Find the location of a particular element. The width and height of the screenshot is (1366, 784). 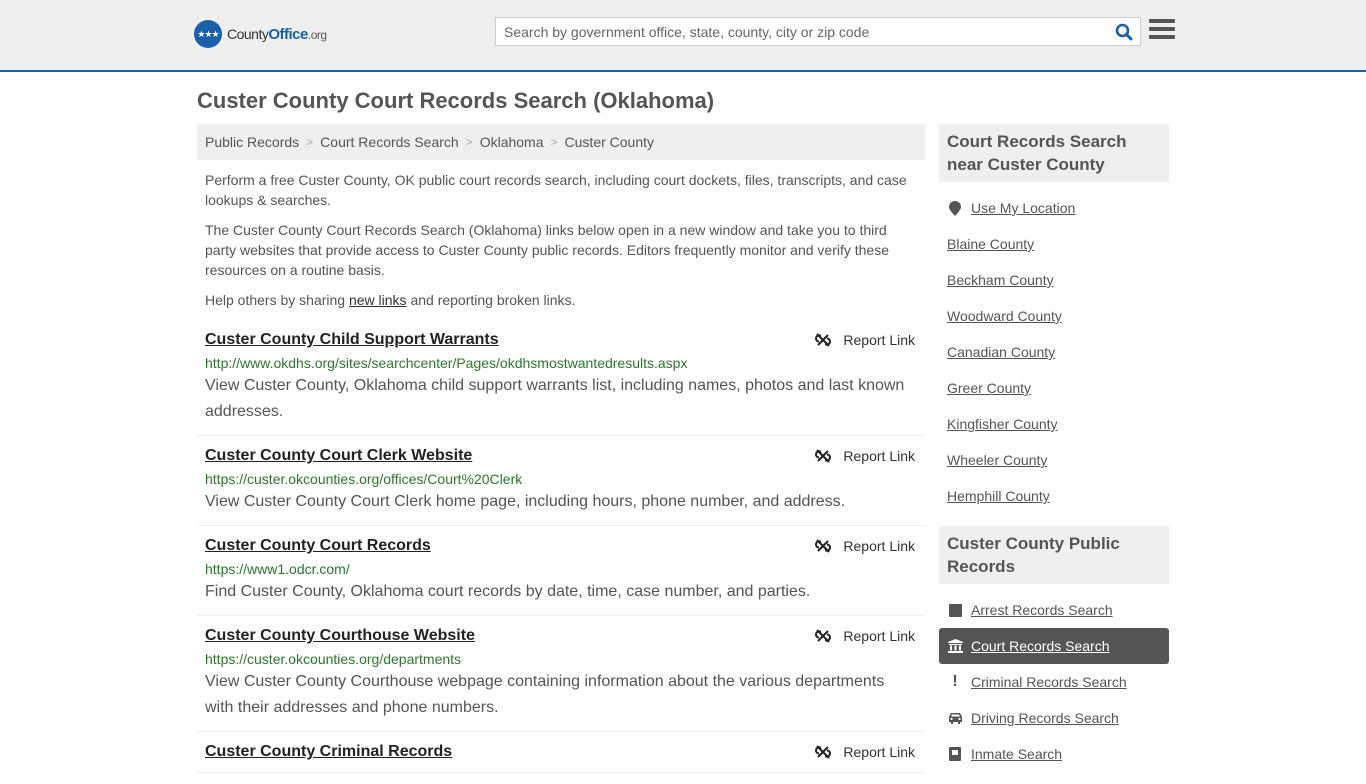

courthouse-icon is located at coordinates (955, 646).